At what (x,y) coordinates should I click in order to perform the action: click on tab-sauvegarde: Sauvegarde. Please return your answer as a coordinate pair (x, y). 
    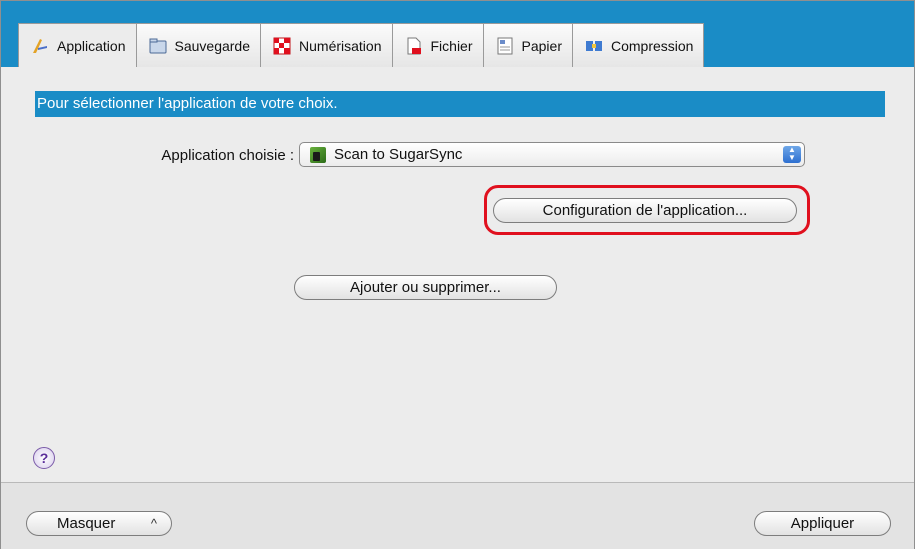
    Looking at the image, I should click on (198, 45).